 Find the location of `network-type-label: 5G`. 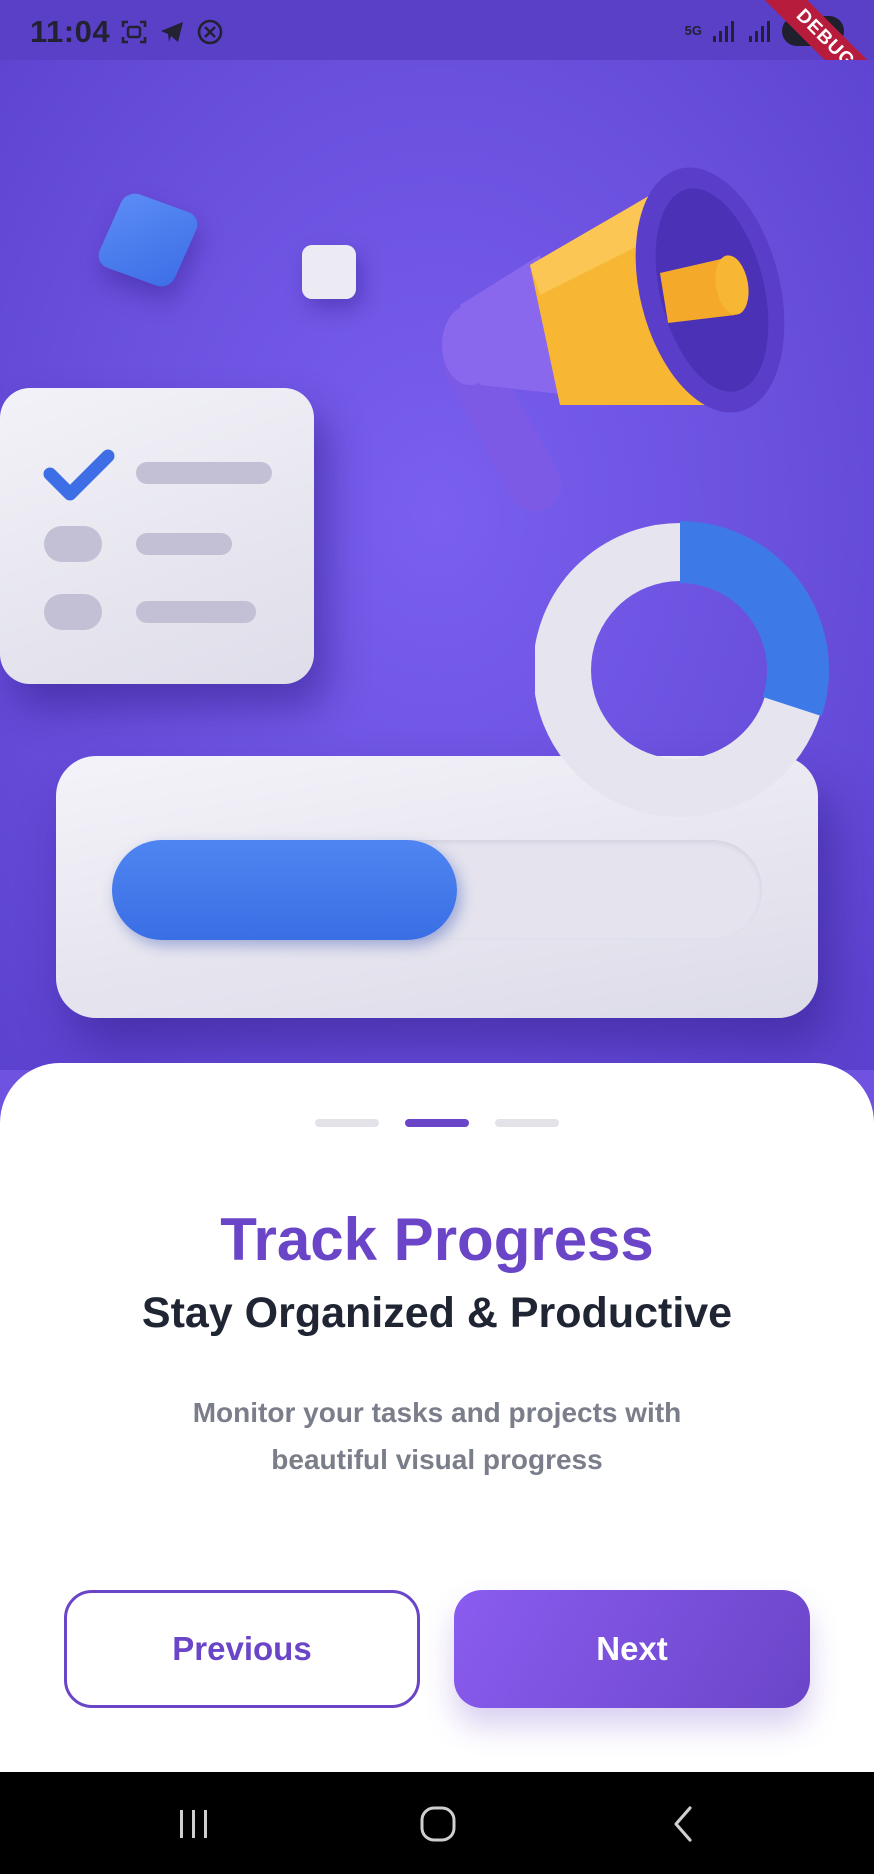

network-type-label: 5G is located at coordinates (693, 30).